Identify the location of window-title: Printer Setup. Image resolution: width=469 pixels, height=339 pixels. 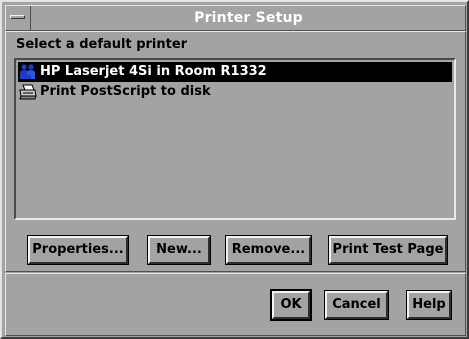
(248, 18).